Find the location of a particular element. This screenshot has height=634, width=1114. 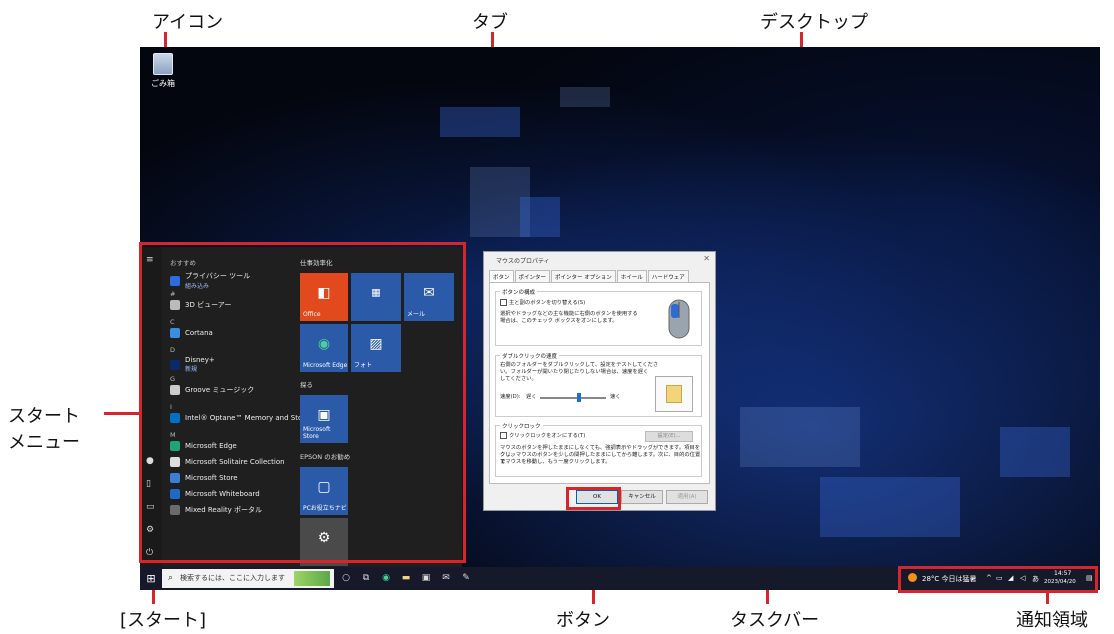

switch-buttons-label: 主と副のボタンを切り替える(S) is located at coordinates (547, 303).